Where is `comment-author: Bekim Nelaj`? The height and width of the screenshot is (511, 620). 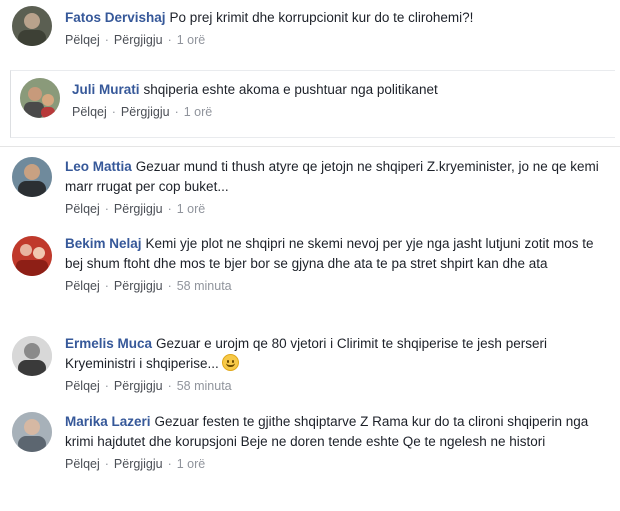
comment-author: Bekim Nelaj is located at coordinates (103, 243).